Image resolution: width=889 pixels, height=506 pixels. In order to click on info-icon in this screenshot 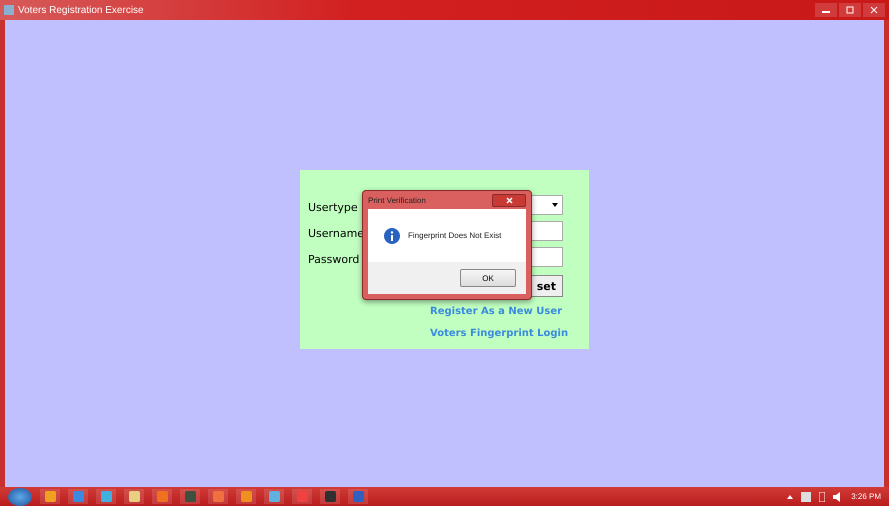, I will do `click(392, 236)`.